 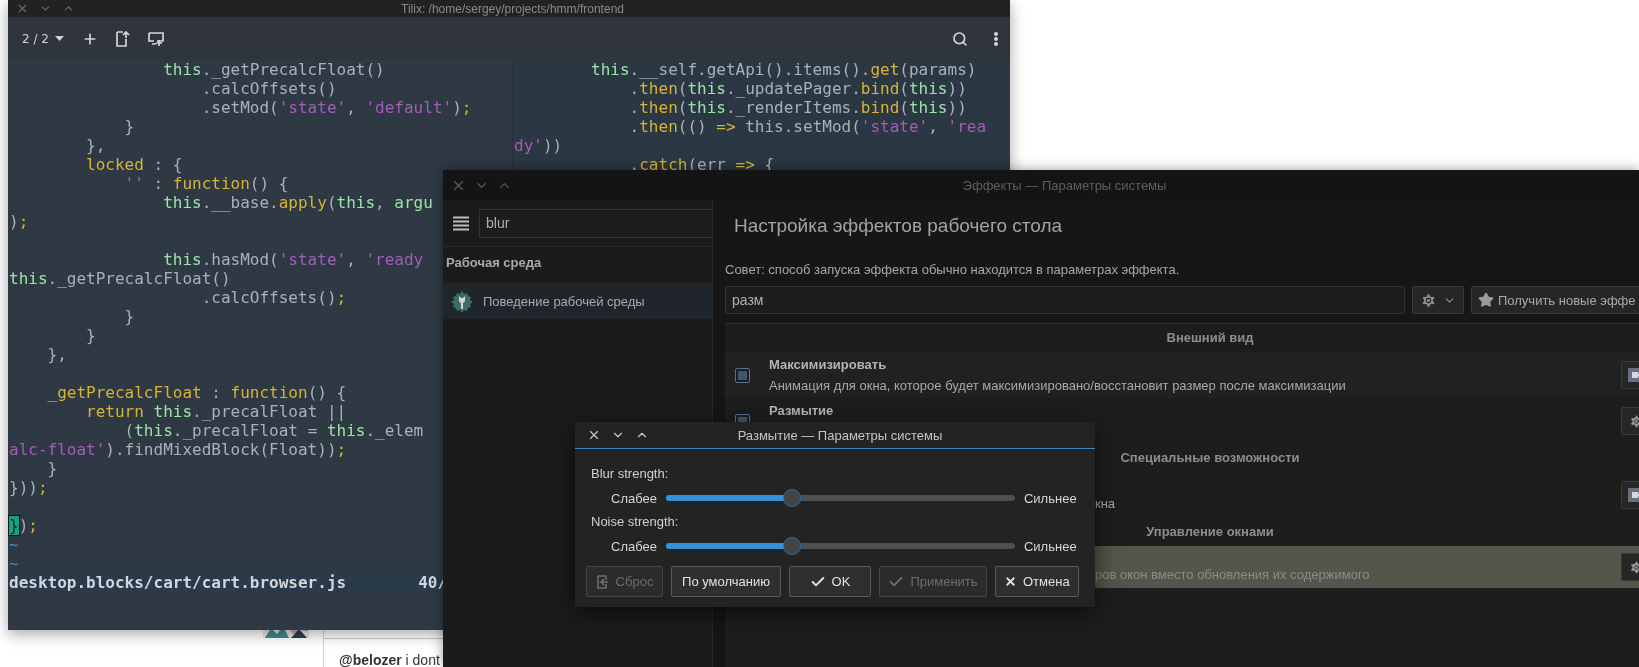 What do you see at coordinates (783, 69) in the screenshot?
I see `code-line: this.__self.getApi().items().get(params)` at bounding box center [783, 69].